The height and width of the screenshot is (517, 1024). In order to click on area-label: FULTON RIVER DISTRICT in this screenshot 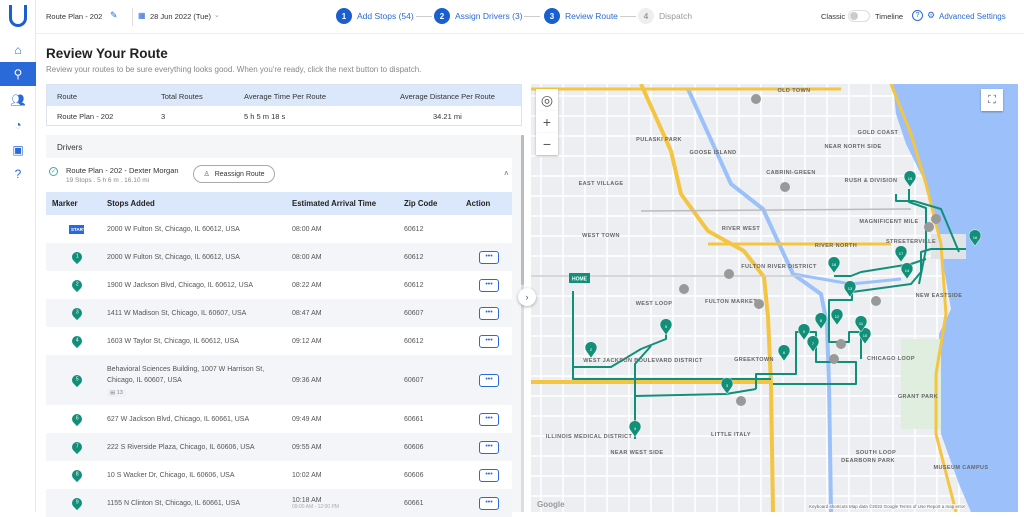, I will do `click(779, 267)`.